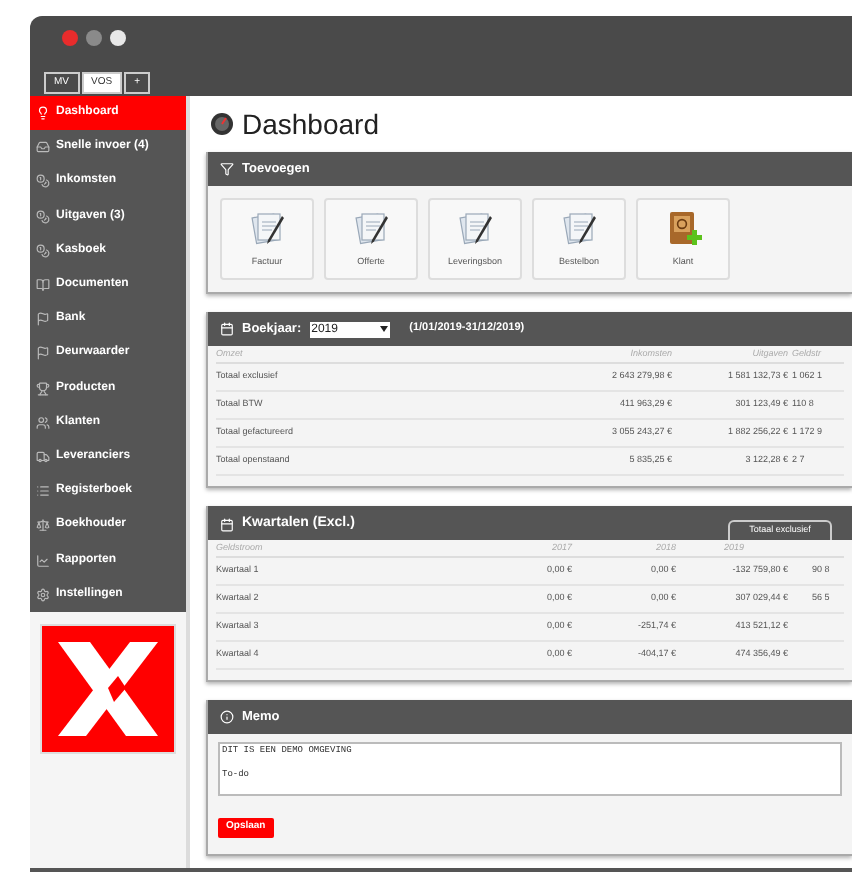 The width and height of the screenshot is (852, 872). What do you see at coordinates (227, 717) in the screenshot?
I see `info-icon` at bounding box center [227, 717].